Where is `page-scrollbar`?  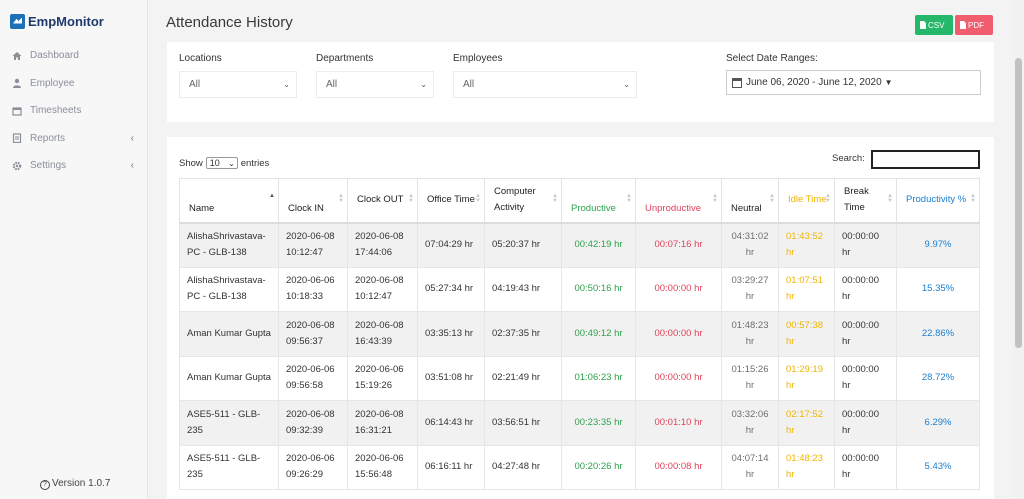 page-scrollbar is located at coordinates (1018, 249).